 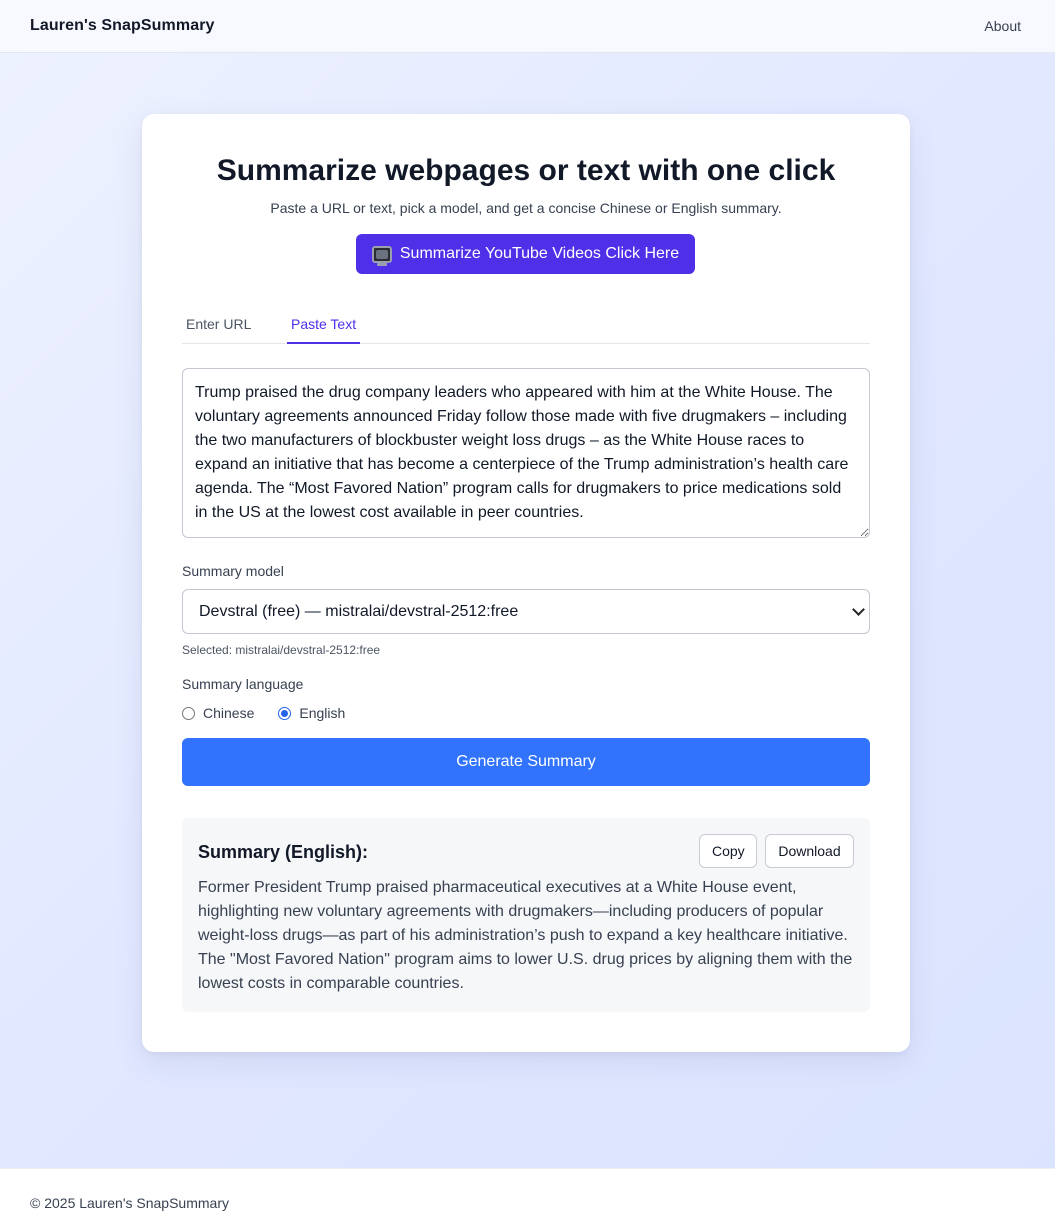 I want to click on tab-paste-text: Paste Text, so click(x=324, y=324).